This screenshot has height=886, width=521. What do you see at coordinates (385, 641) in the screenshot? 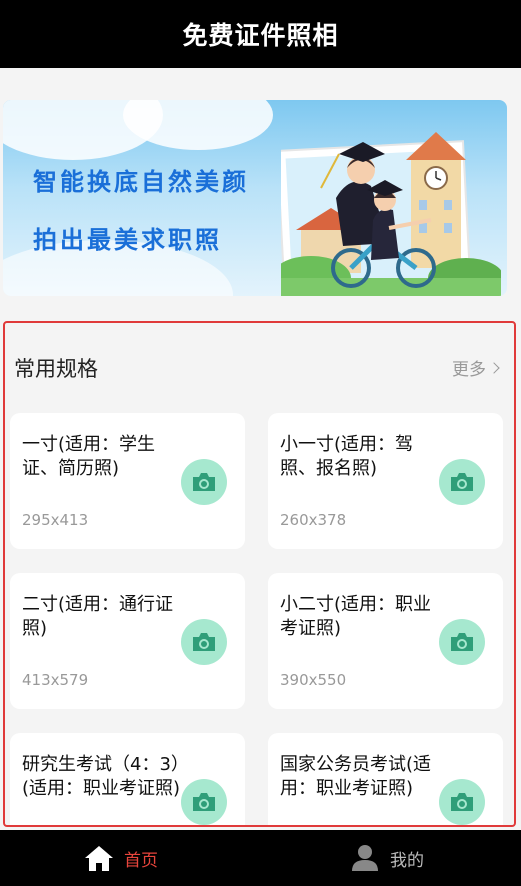
I see `spec-card-small-two-inch: 小二寸(适用：职业考证照) 390x550` at bounding box center [385, 641].